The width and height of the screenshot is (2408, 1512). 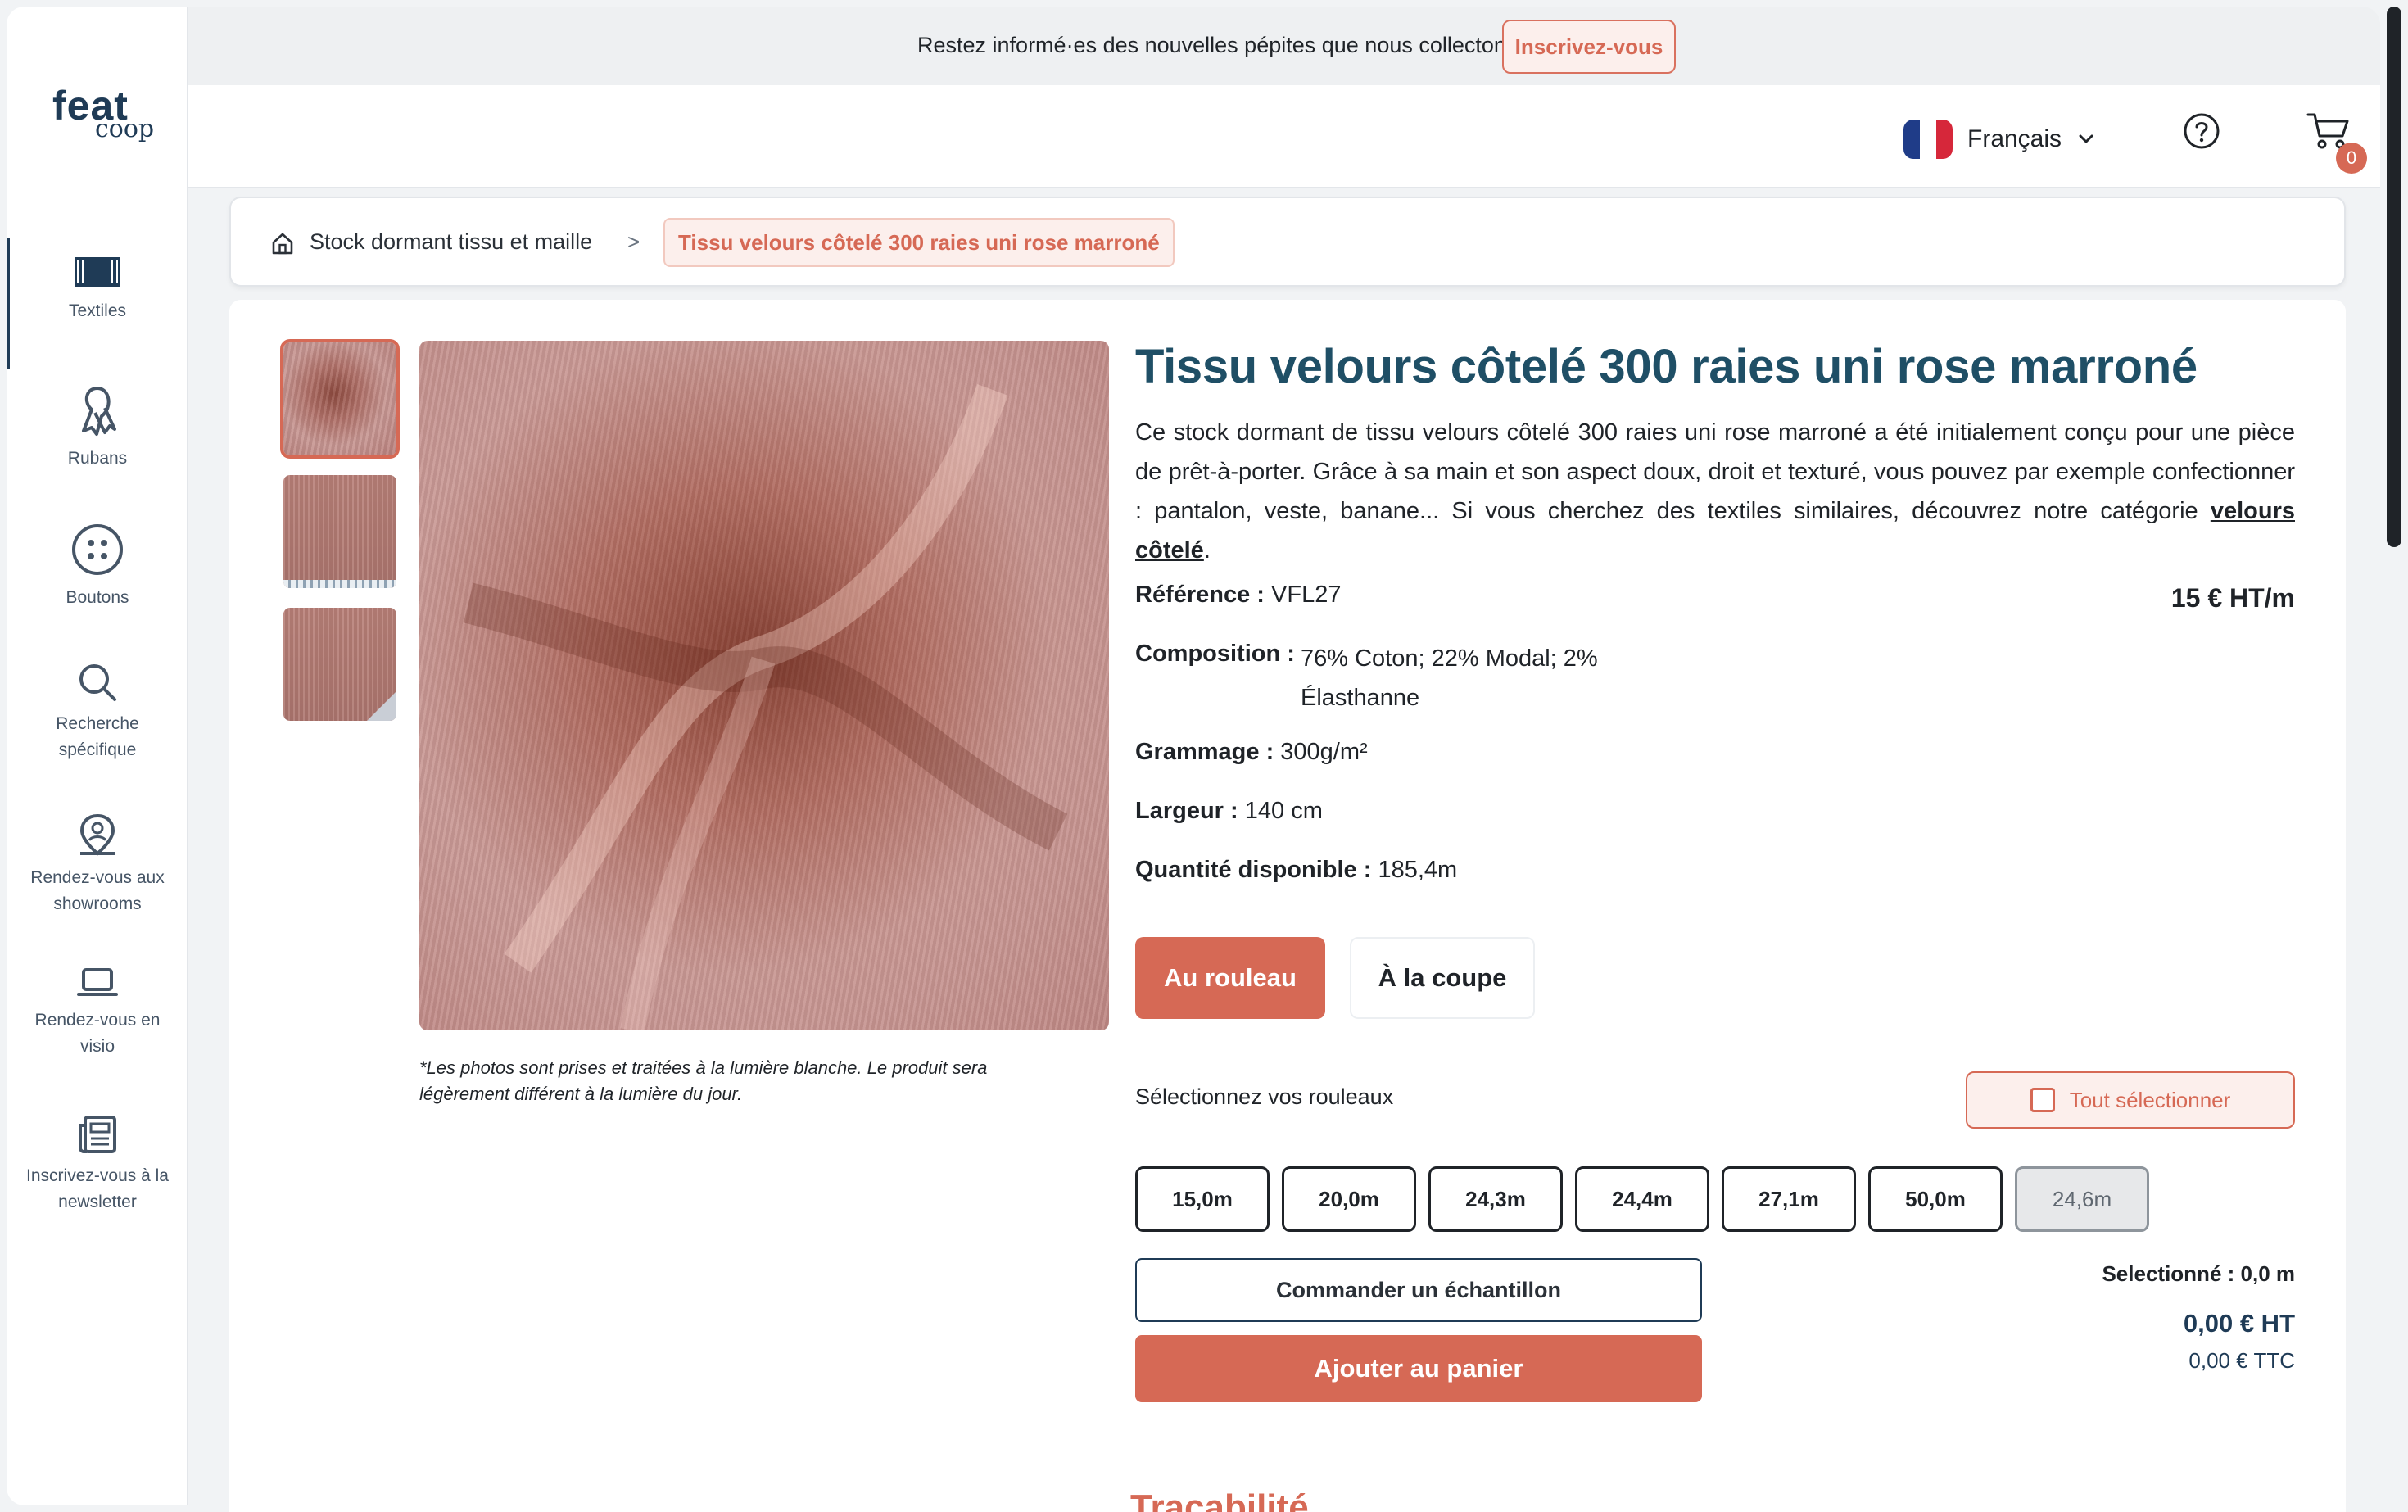 I want to click on search-icon, so click(x=97, y=682).